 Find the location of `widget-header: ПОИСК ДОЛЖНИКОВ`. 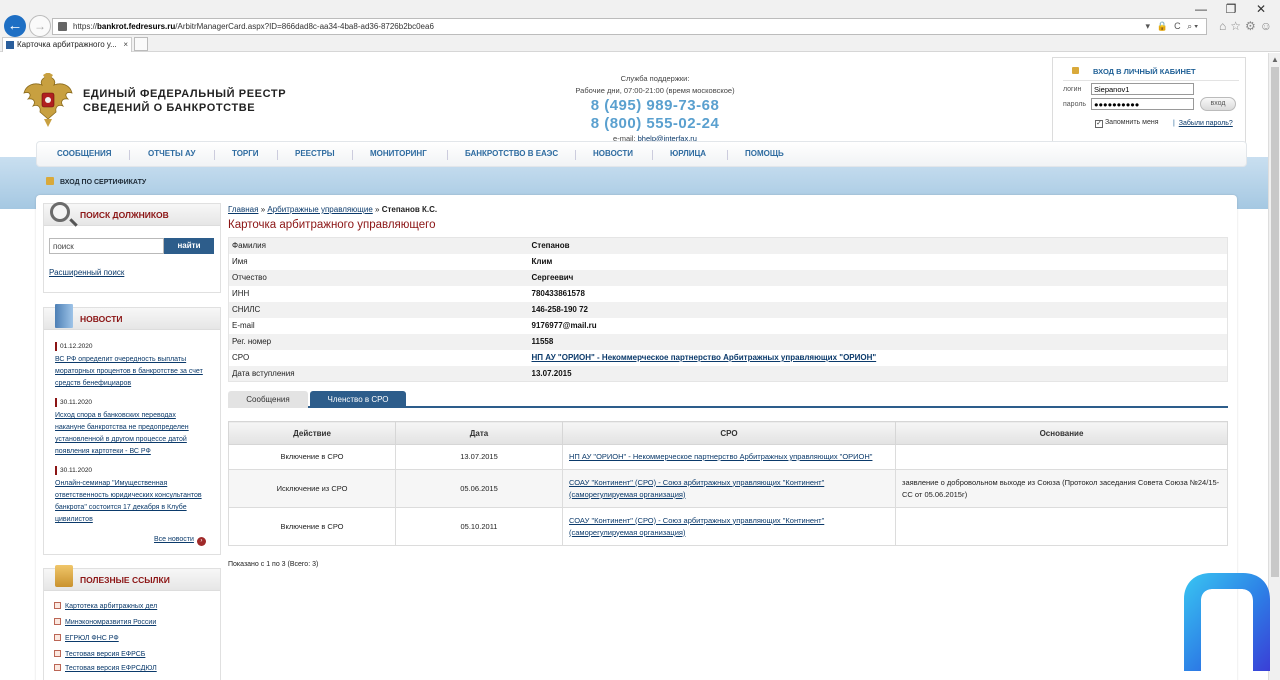

widget-header: ПОИСК ДОЛЖНИКОВ is located at coordinates (132, 214).